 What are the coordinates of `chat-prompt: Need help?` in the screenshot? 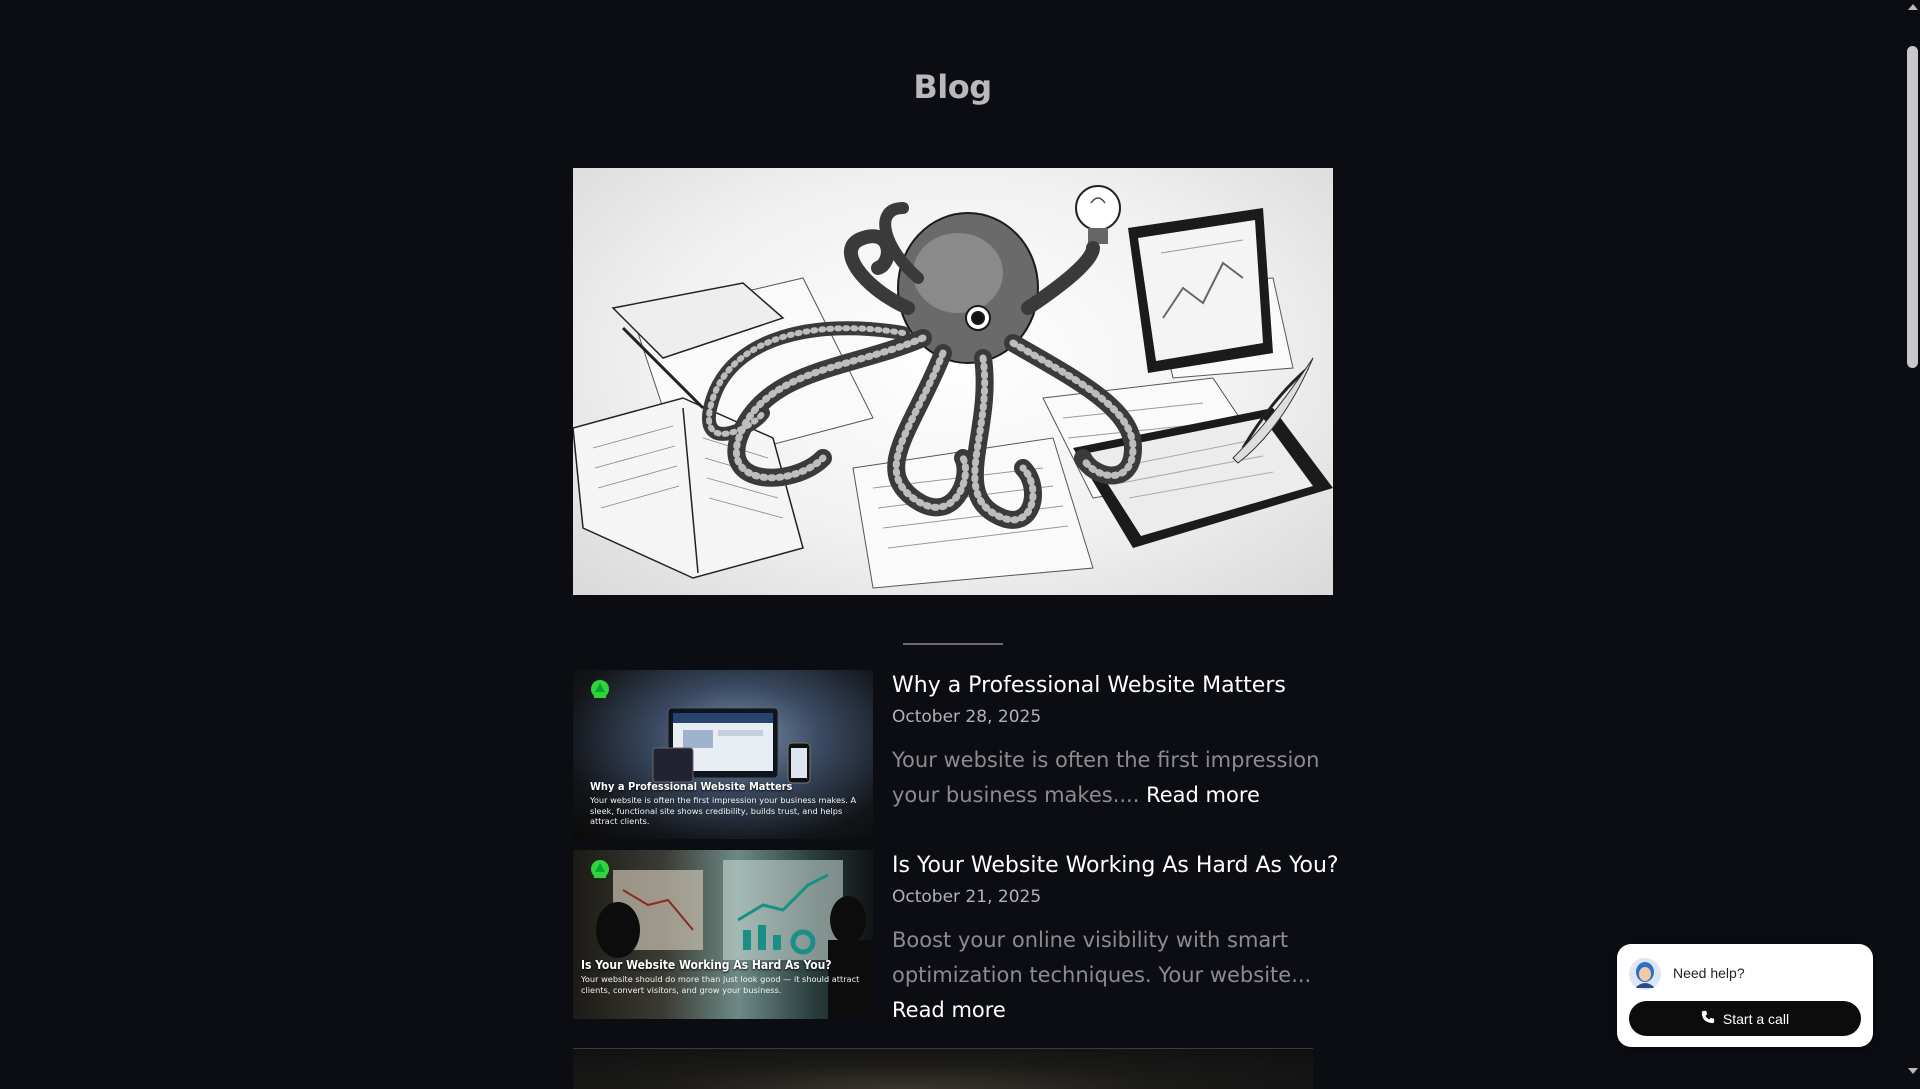 It's located at (1709, 973).